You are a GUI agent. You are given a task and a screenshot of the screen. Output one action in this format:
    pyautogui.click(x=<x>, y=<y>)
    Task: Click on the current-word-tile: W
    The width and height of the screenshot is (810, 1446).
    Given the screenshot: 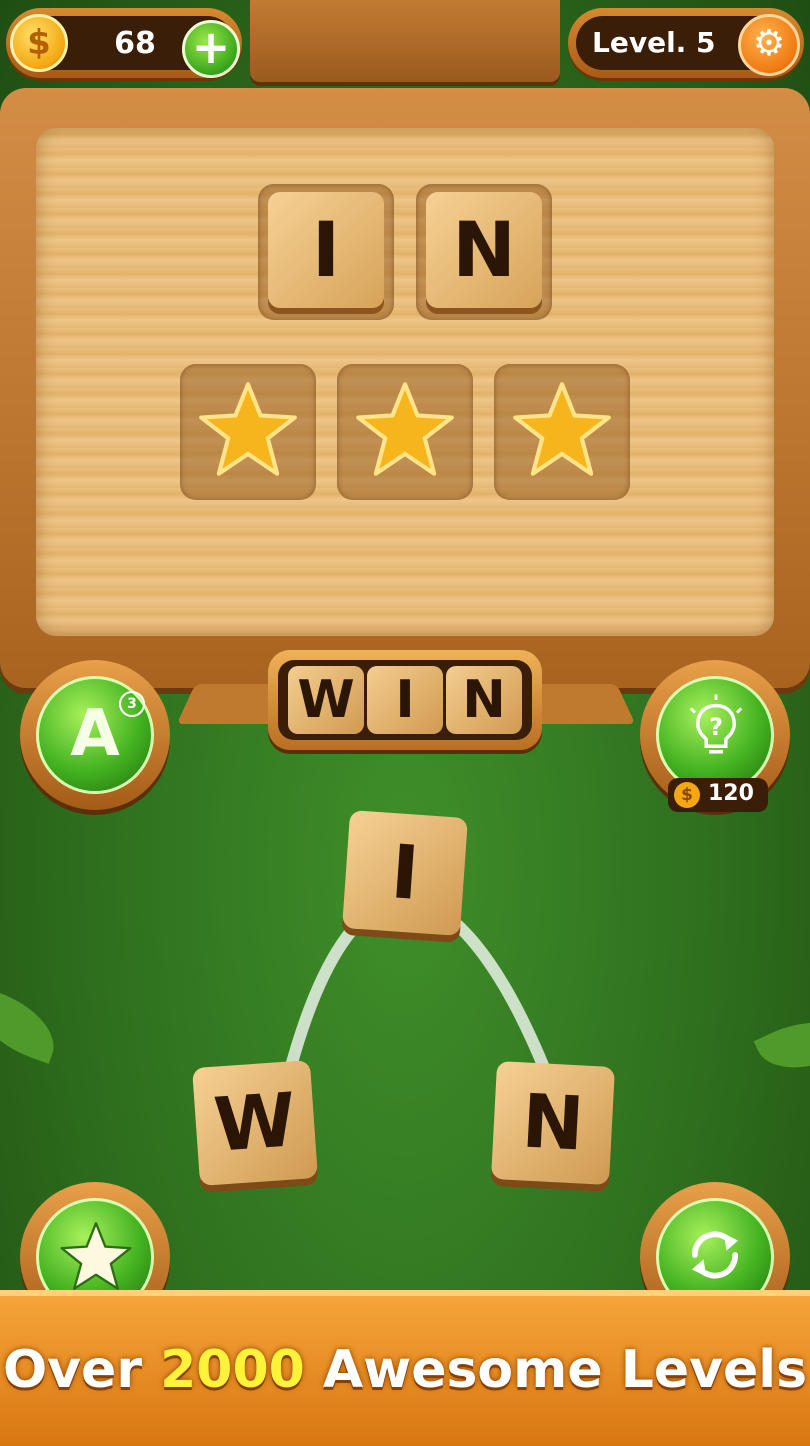 What is the action you would take?
    pyautogui.click(x=326, y=700)
    